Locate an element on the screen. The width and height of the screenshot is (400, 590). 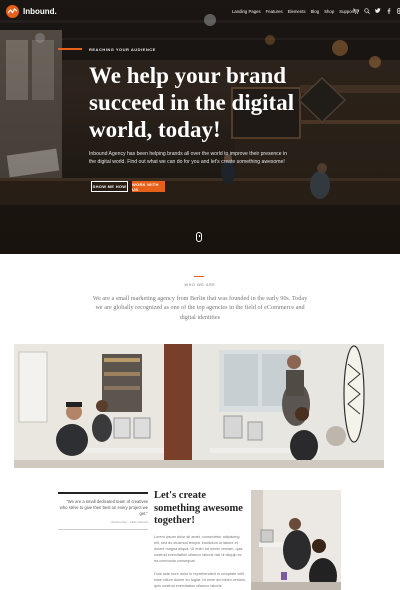
show-me-how-button: SHOW ME HOW is located at coordinates (109, 186).